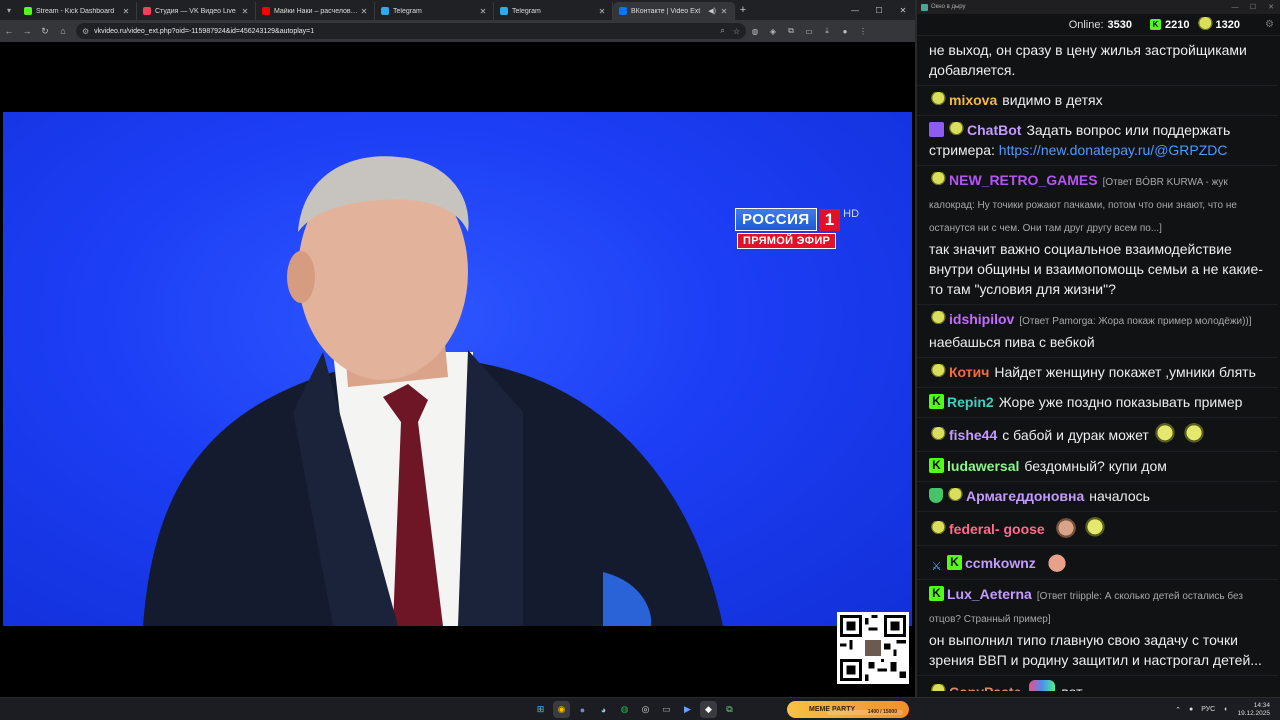  I want to click on browser-tab: ВКонтакте | Video Ext ◀) ✕, so click(674, 11).